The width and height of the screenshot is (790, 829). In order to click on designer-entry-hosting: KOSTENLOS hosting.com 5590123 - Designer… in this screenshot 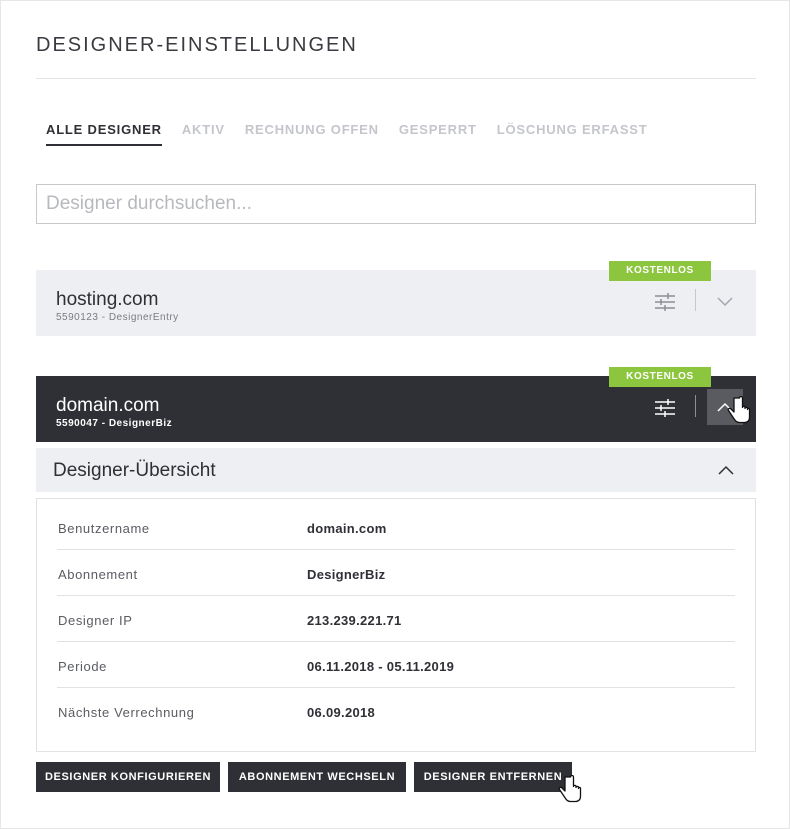, I will do `click(396, 298)`.